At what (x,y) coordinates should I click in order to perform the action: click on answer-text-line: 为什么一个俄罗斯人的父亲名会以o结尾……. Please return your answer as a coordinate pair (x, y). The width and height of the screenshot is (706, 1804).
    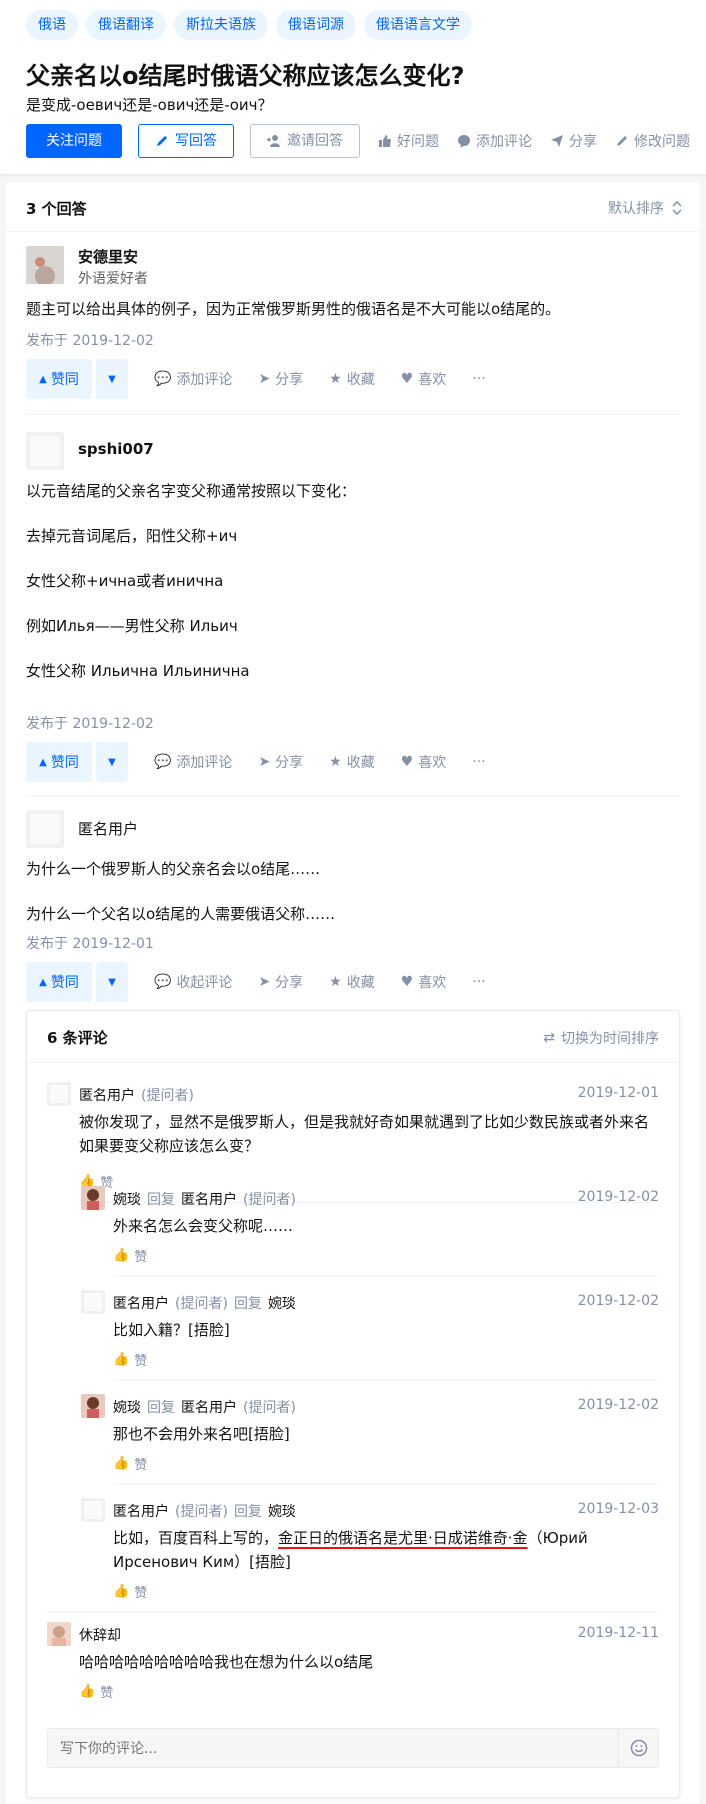
    Looking at the image, I should click on (173, 869).